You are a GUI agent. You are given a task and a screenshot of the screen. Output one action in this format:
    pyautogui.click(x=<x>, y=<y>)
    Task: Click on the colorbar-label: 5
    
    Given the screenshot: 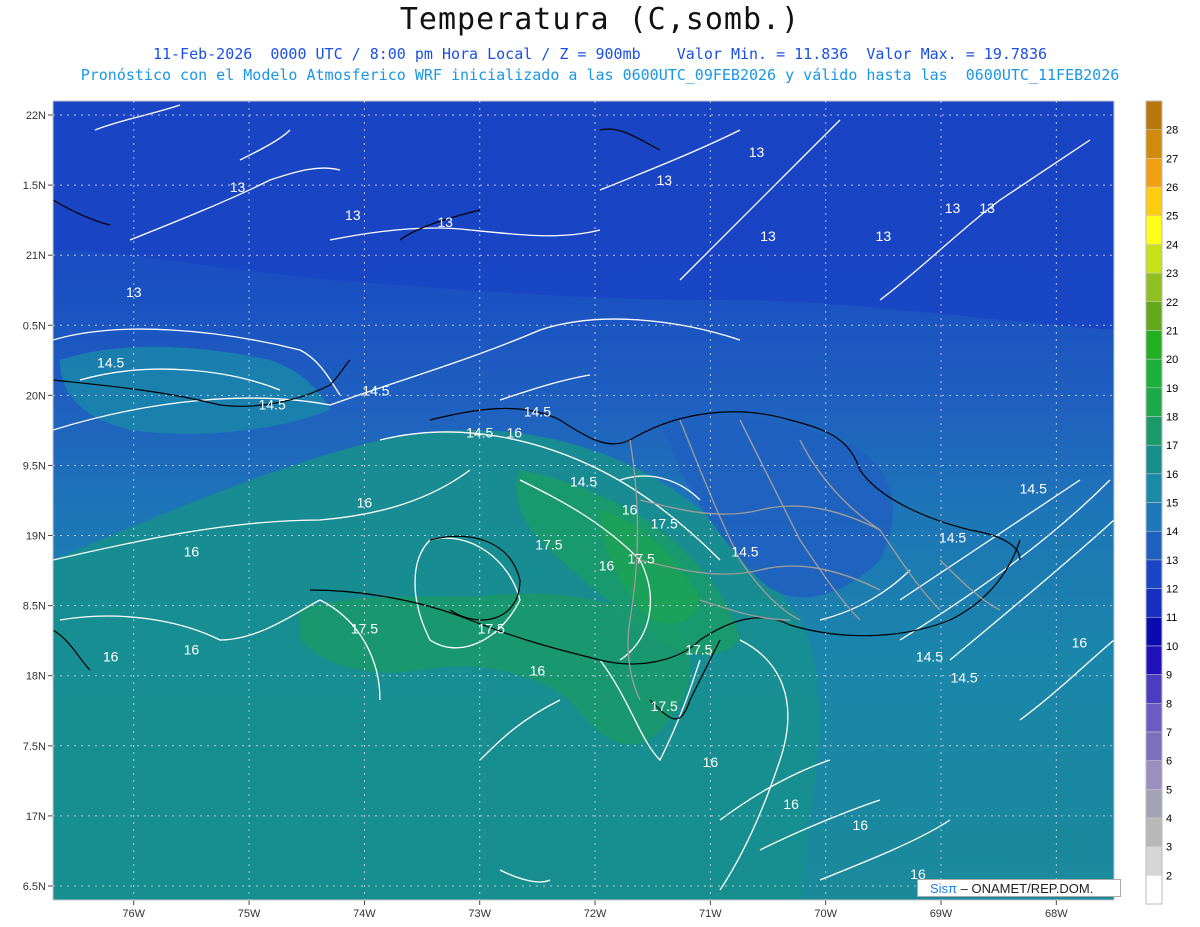 What is the action you would take?
    pyautogui.click(x=1169, y=790)
    